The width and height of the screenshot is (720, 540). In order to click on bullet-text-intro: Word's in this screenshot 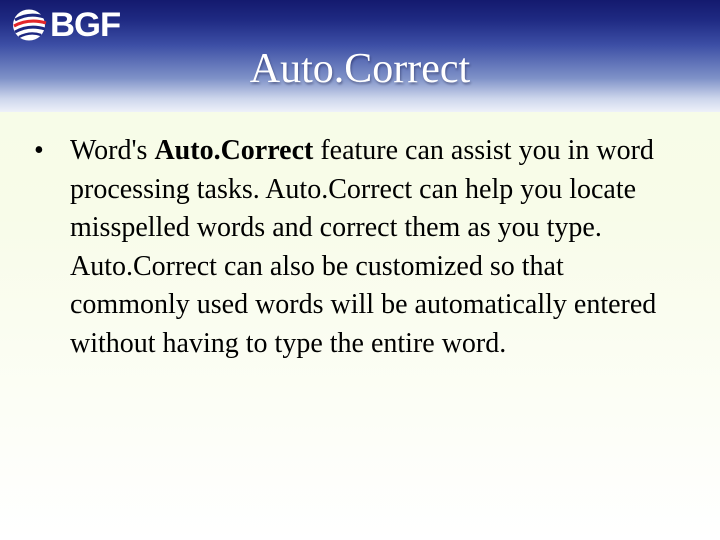, I will do `click(112, 150)`.